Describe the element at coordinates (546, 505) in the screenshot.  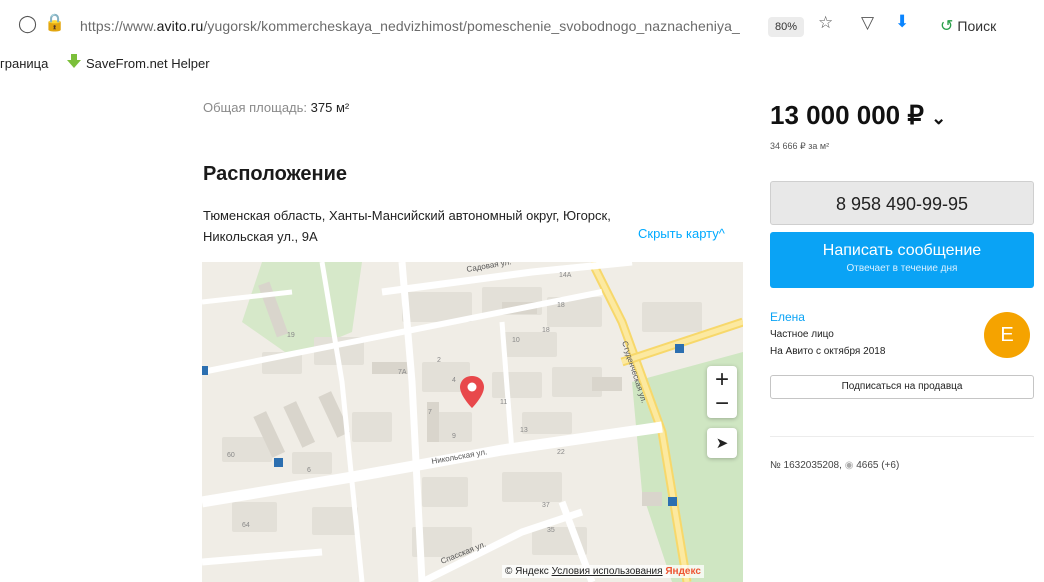
I see `svg-text: 37` at that location.